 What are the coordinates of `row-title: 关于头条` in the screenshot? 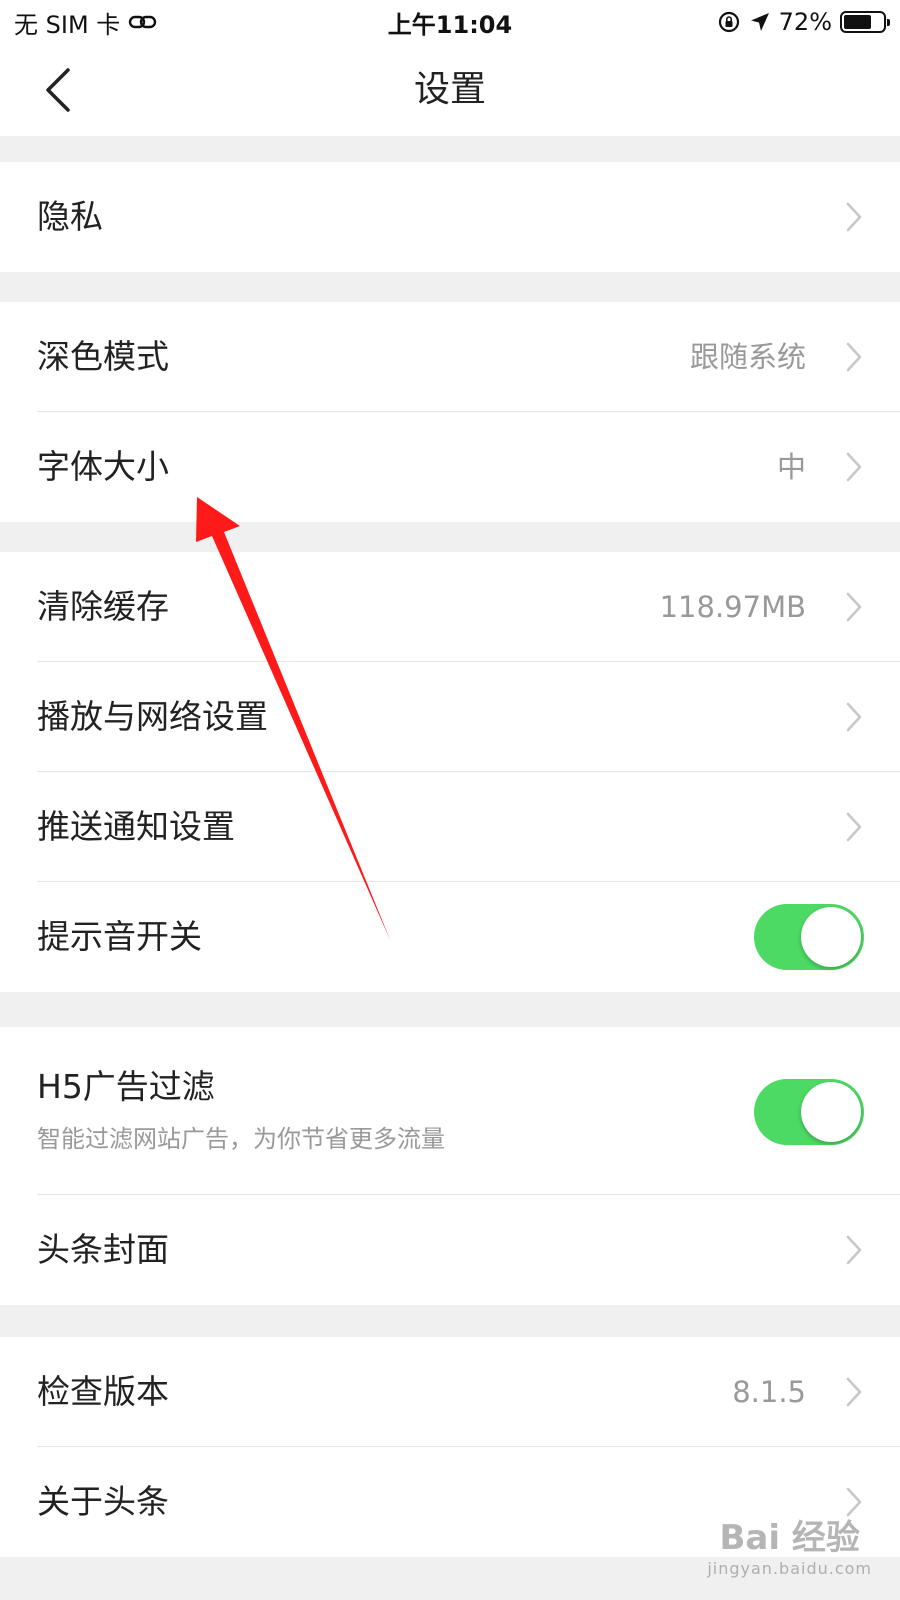 It's located at (103, 1501).